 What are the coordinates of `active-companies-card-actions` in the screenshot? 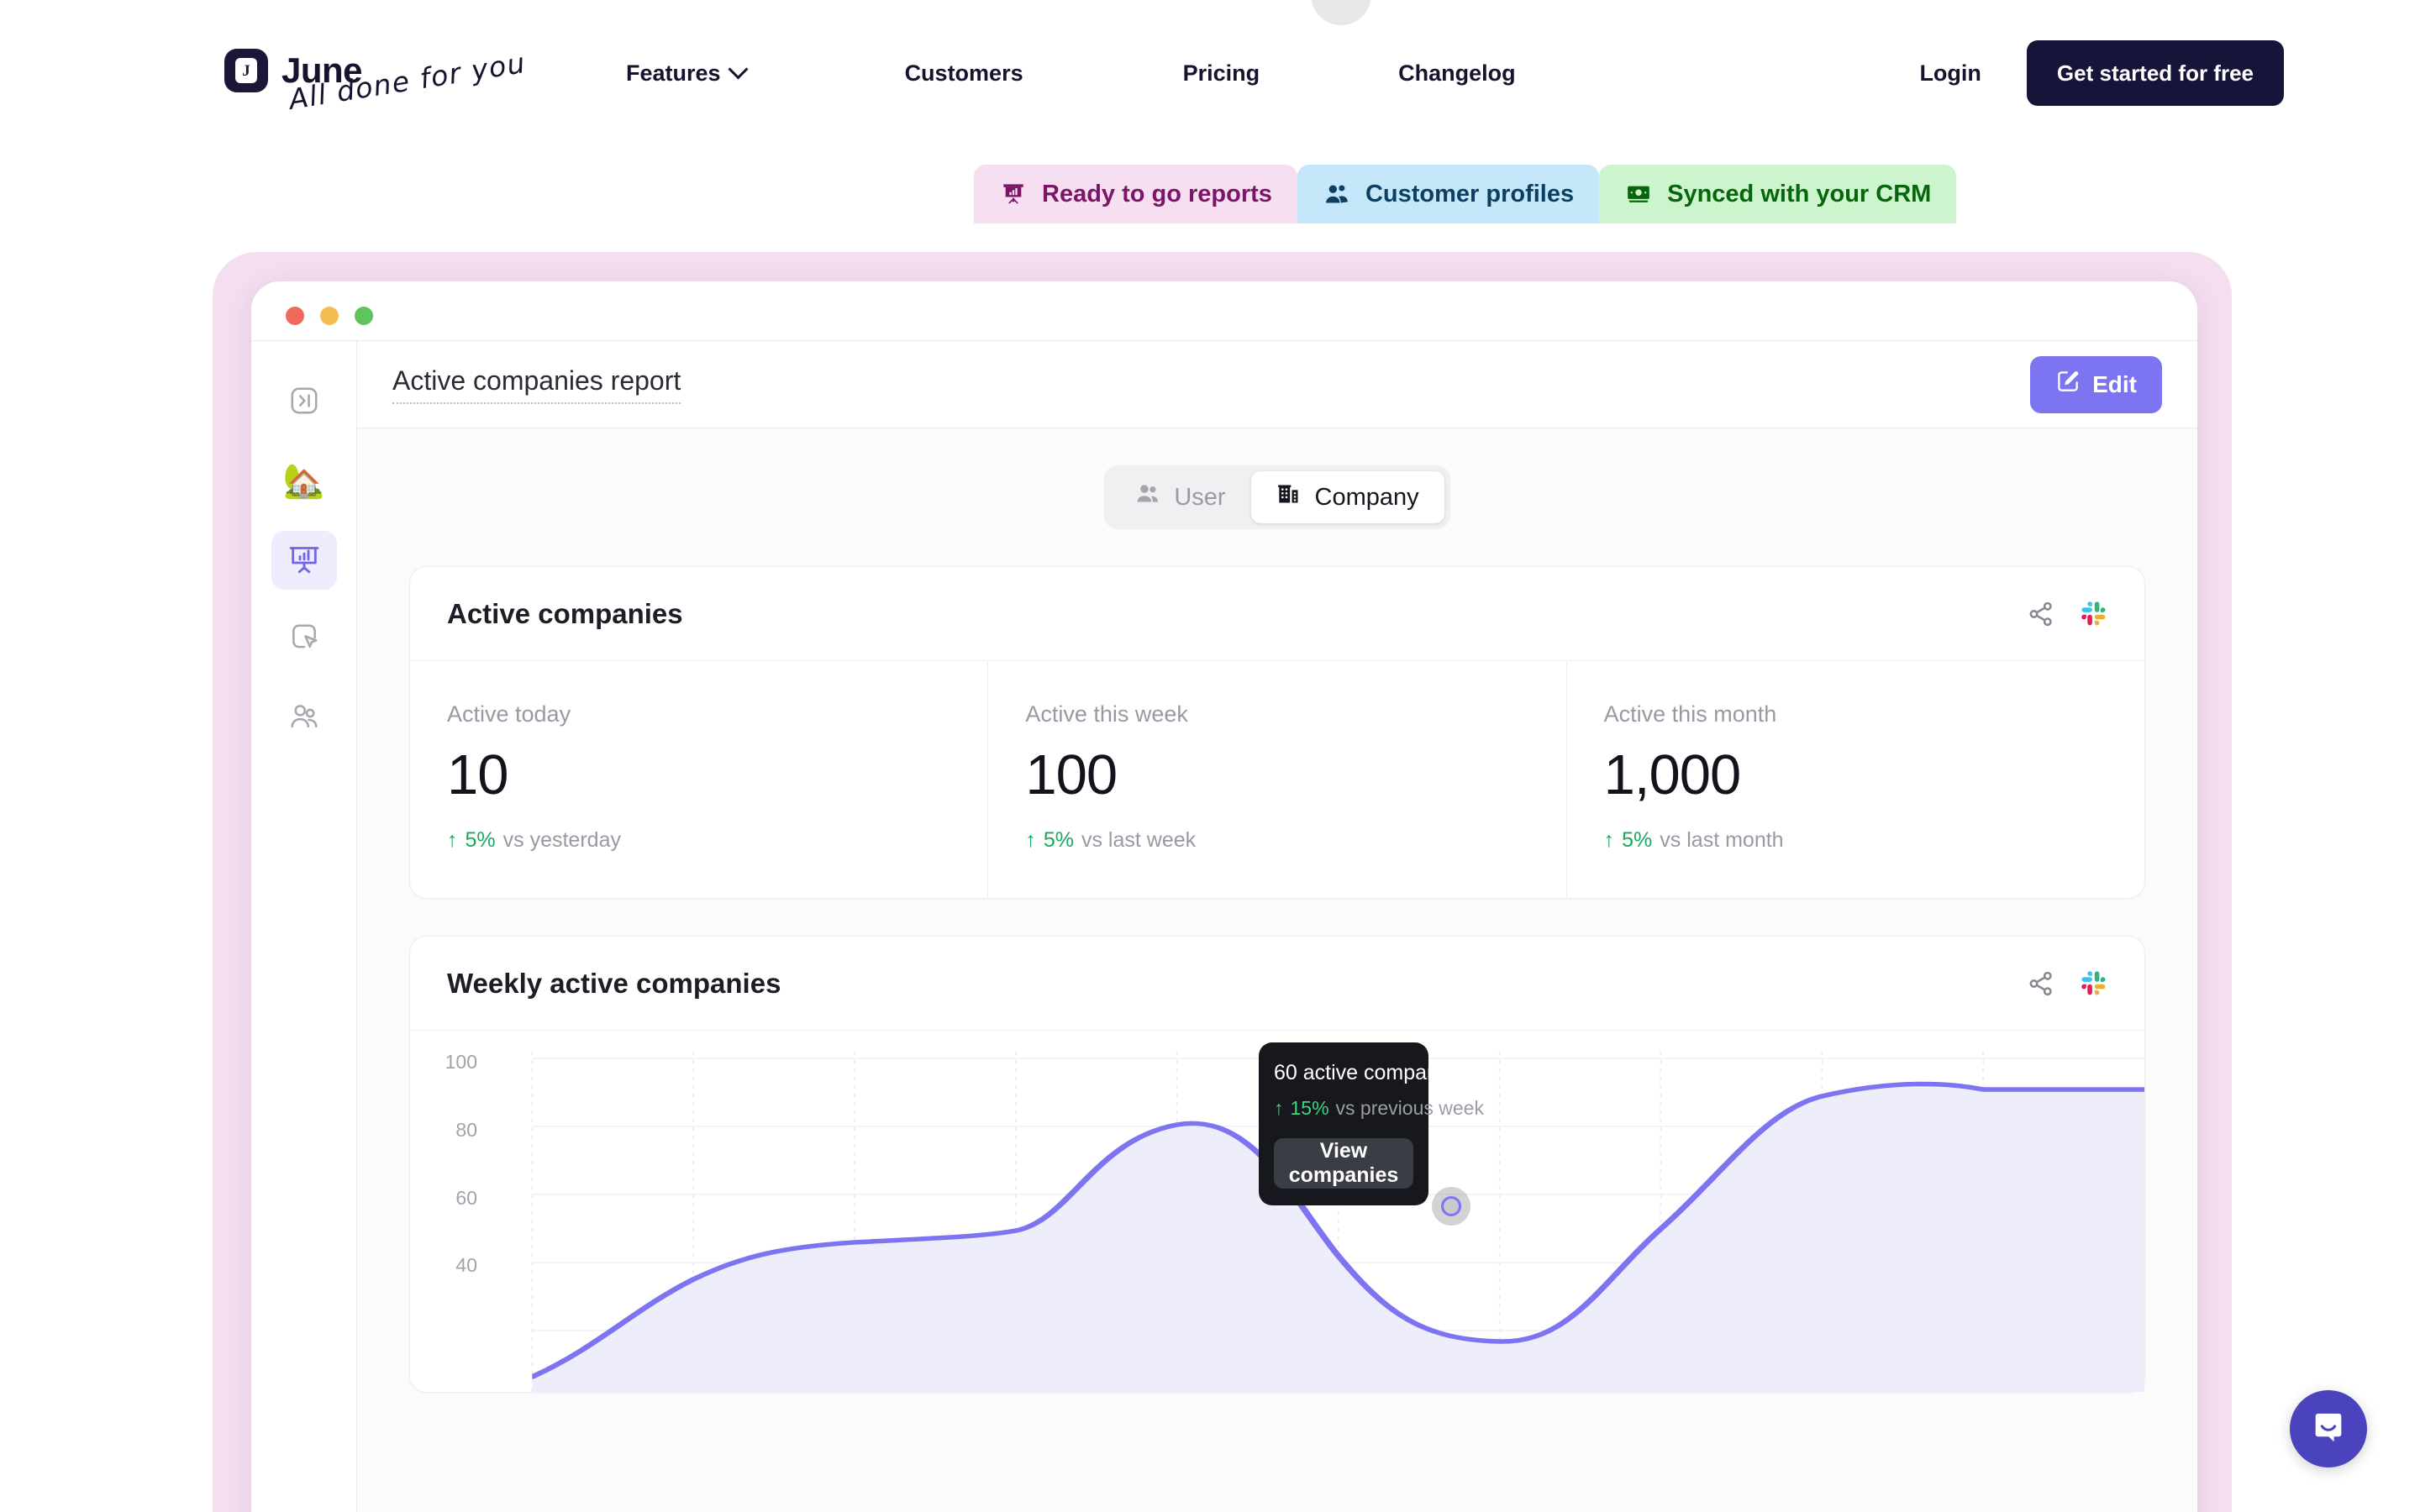 It's located at (2067, 614).